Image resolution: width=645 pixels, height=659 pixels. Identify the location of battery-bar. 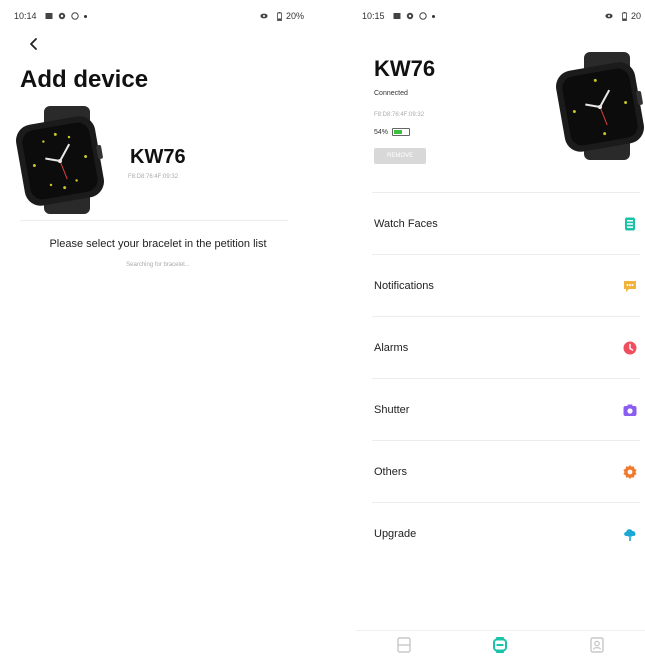
(401, 132).